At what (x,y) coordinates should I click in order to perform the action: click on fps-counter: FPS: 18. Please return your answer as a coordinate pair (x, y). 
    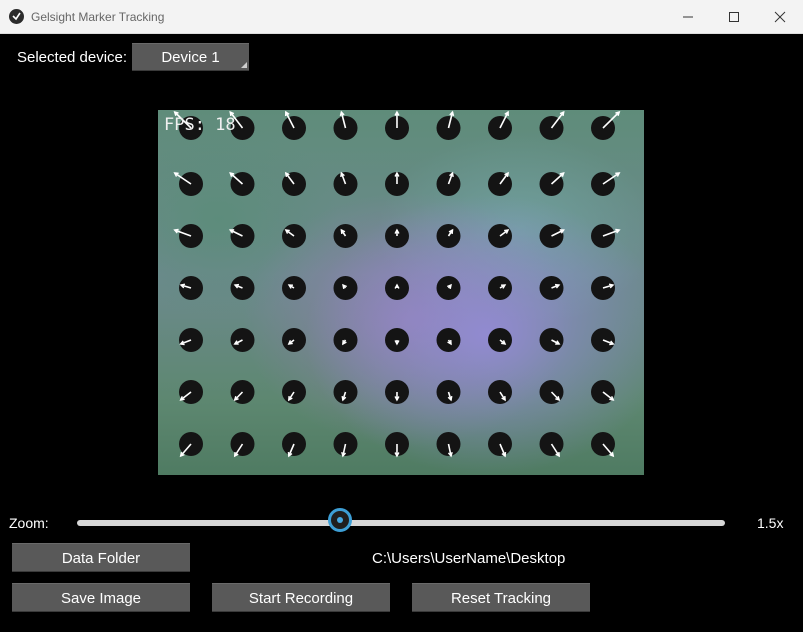
    Looking at the image, I should click on (200, 125).